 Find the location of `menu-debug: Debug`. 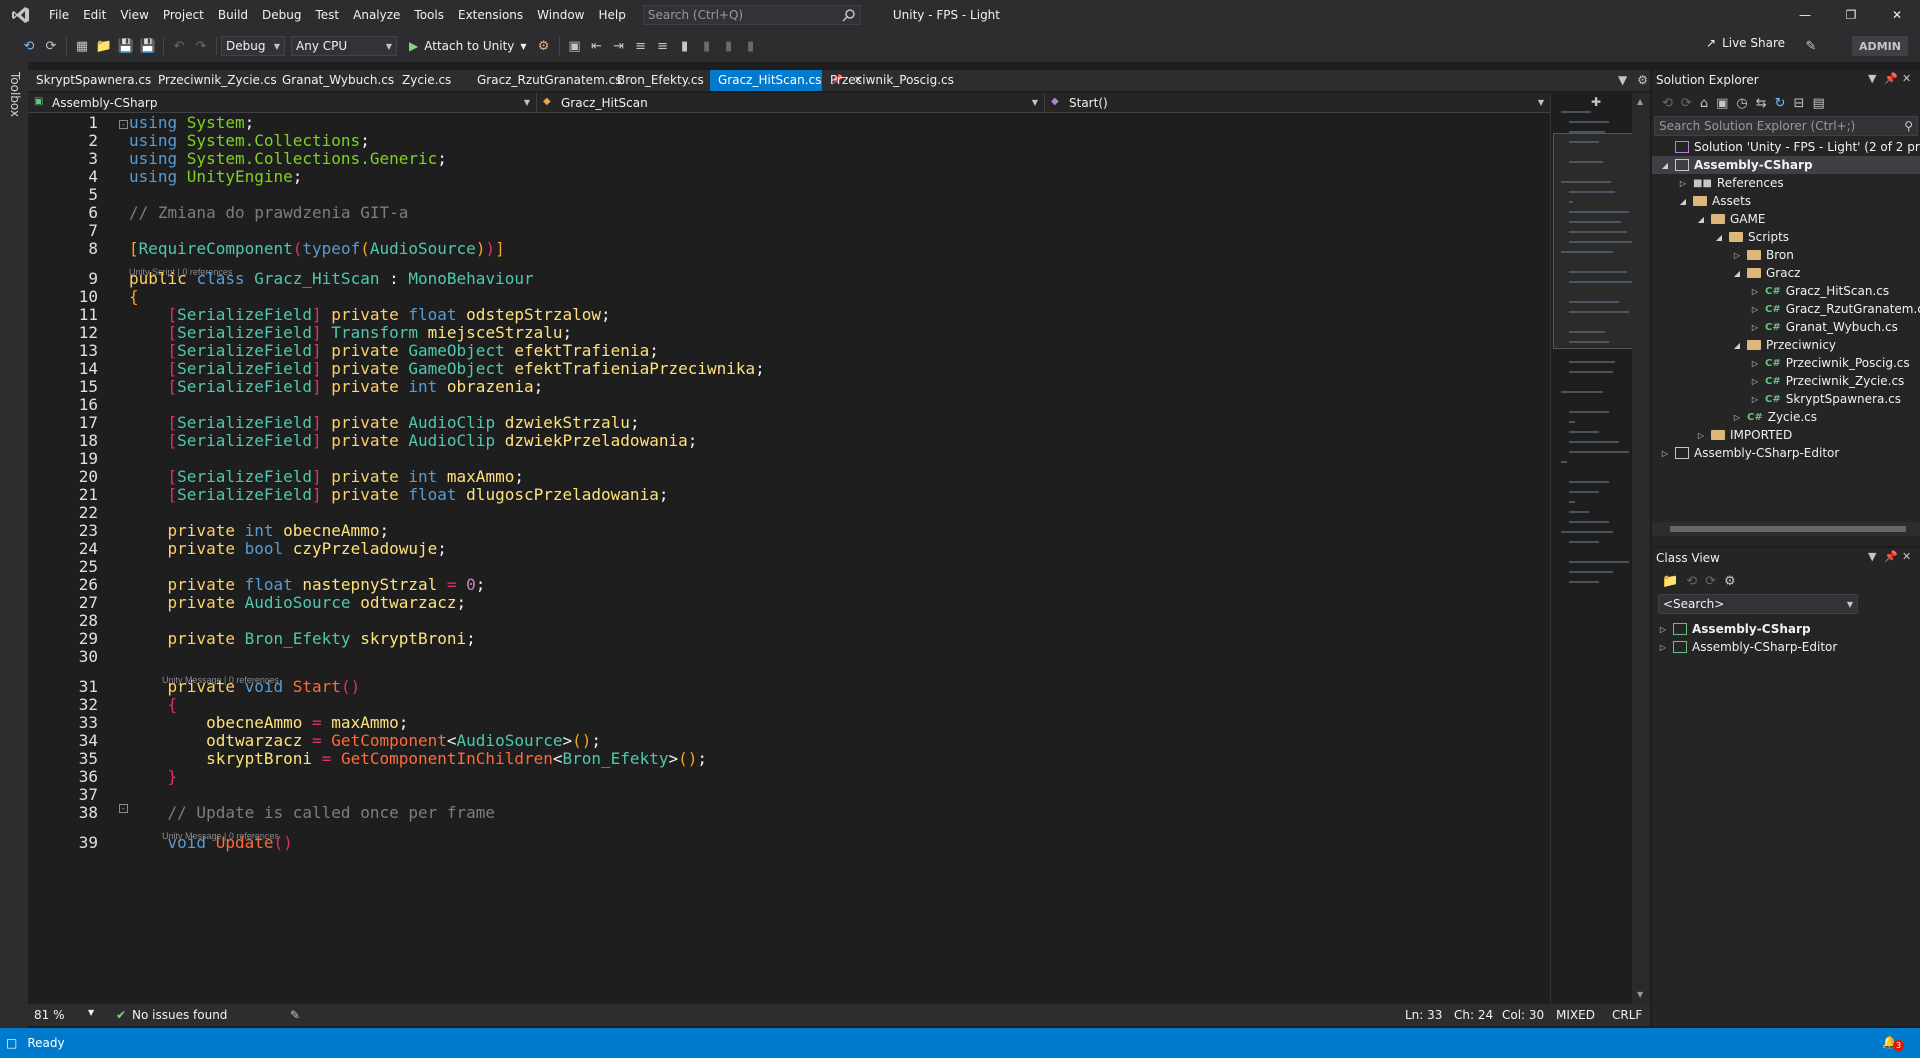

menu-debug: Debug is located at coordinates (281, 15).